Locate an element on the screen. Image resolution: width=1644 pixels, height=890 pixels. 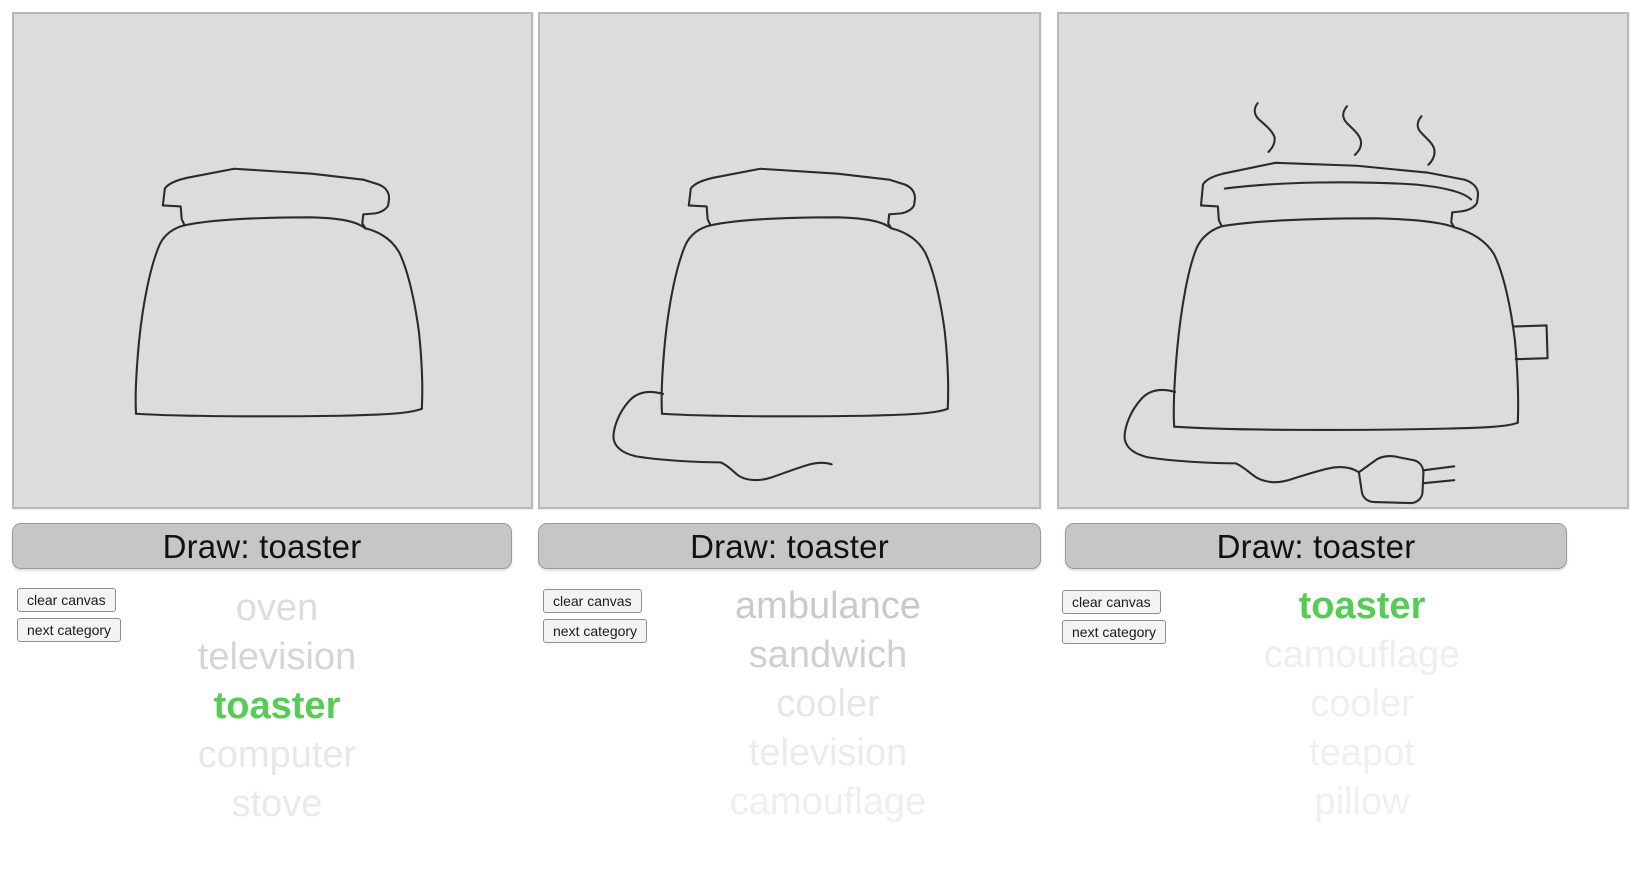
draw-prompt-bar-1: Draw: toaster is located at coordinates (262, 546).